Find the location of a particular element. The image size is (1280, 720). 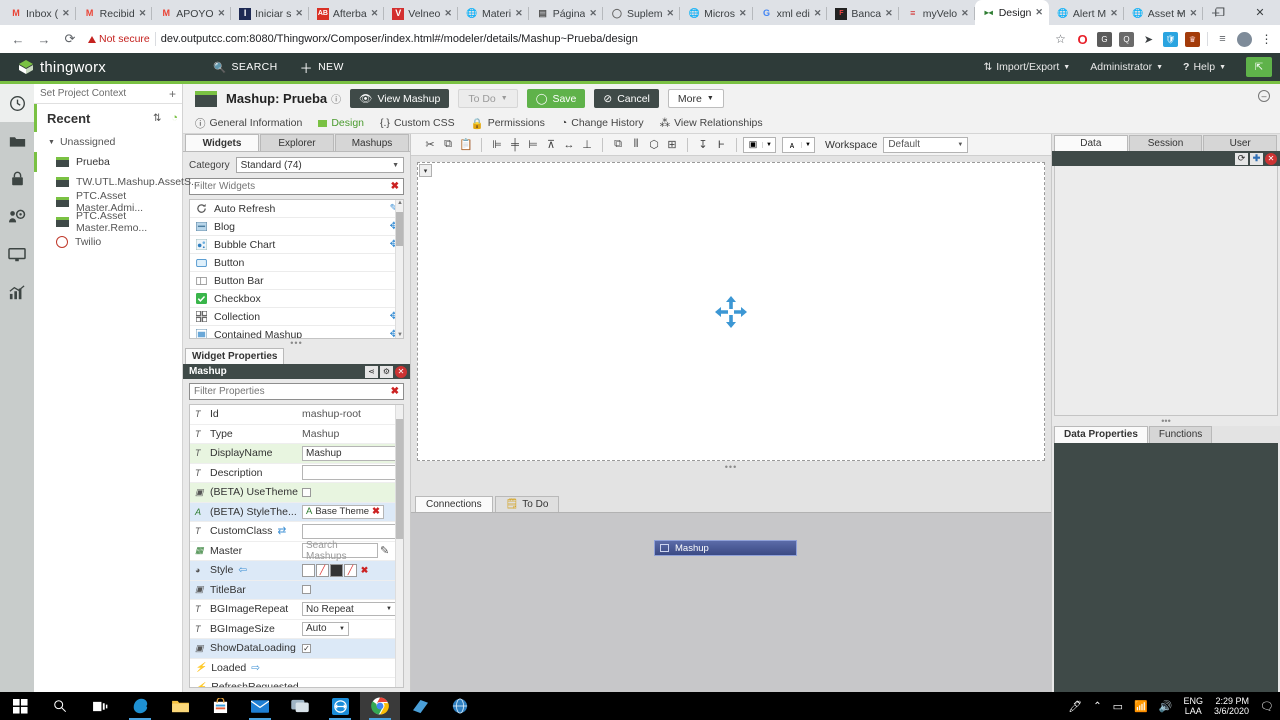

tab-connections: Connections is located at coordinates (454, 504).